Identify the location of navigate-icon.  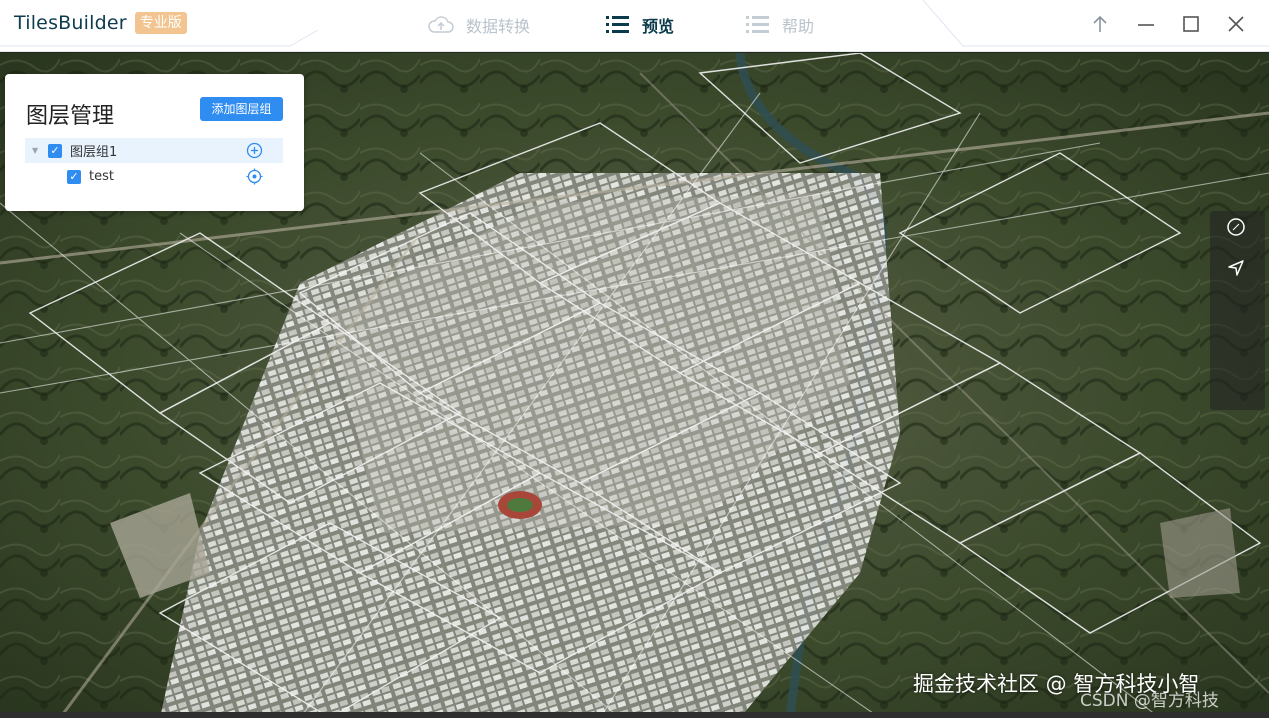
(1236, 268).